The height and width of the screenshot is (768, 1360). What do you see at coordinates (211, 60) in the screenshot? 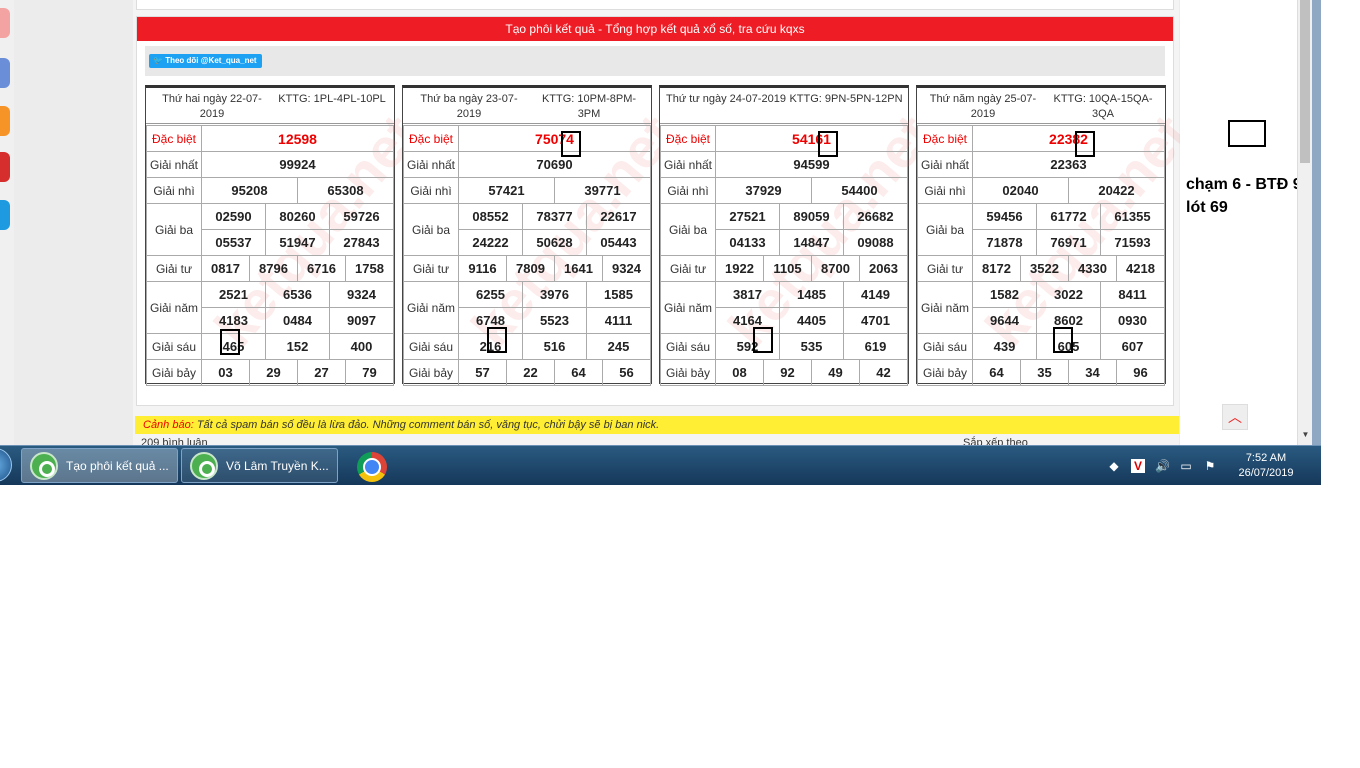
I see `follow-button-label: Theo dõi @Ket_qua_net` at bounding box center [211, 60].